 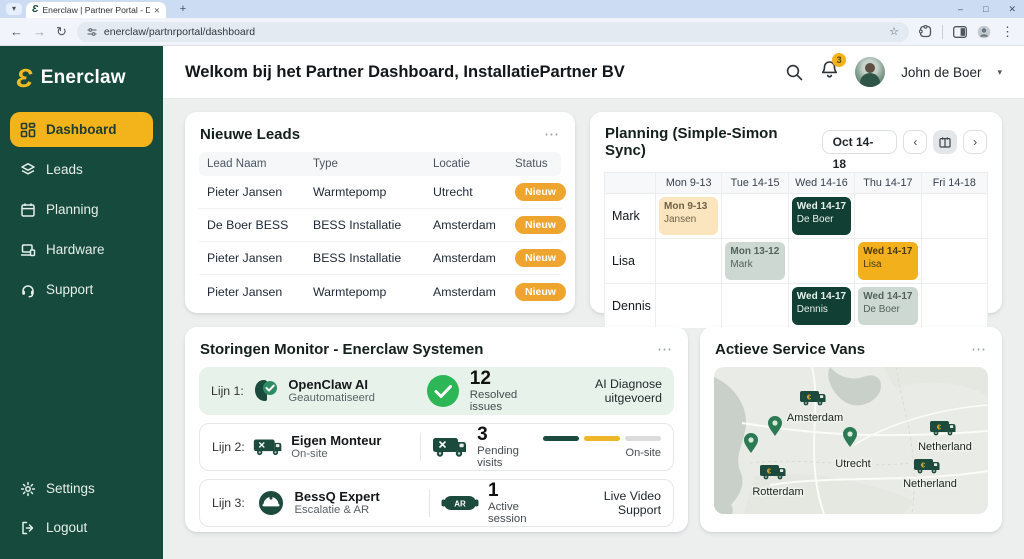 What do you see at coordinates (14, 9) in the screenshot?
I see `tab-search-button: ▾` at bounding box center [14, 9].